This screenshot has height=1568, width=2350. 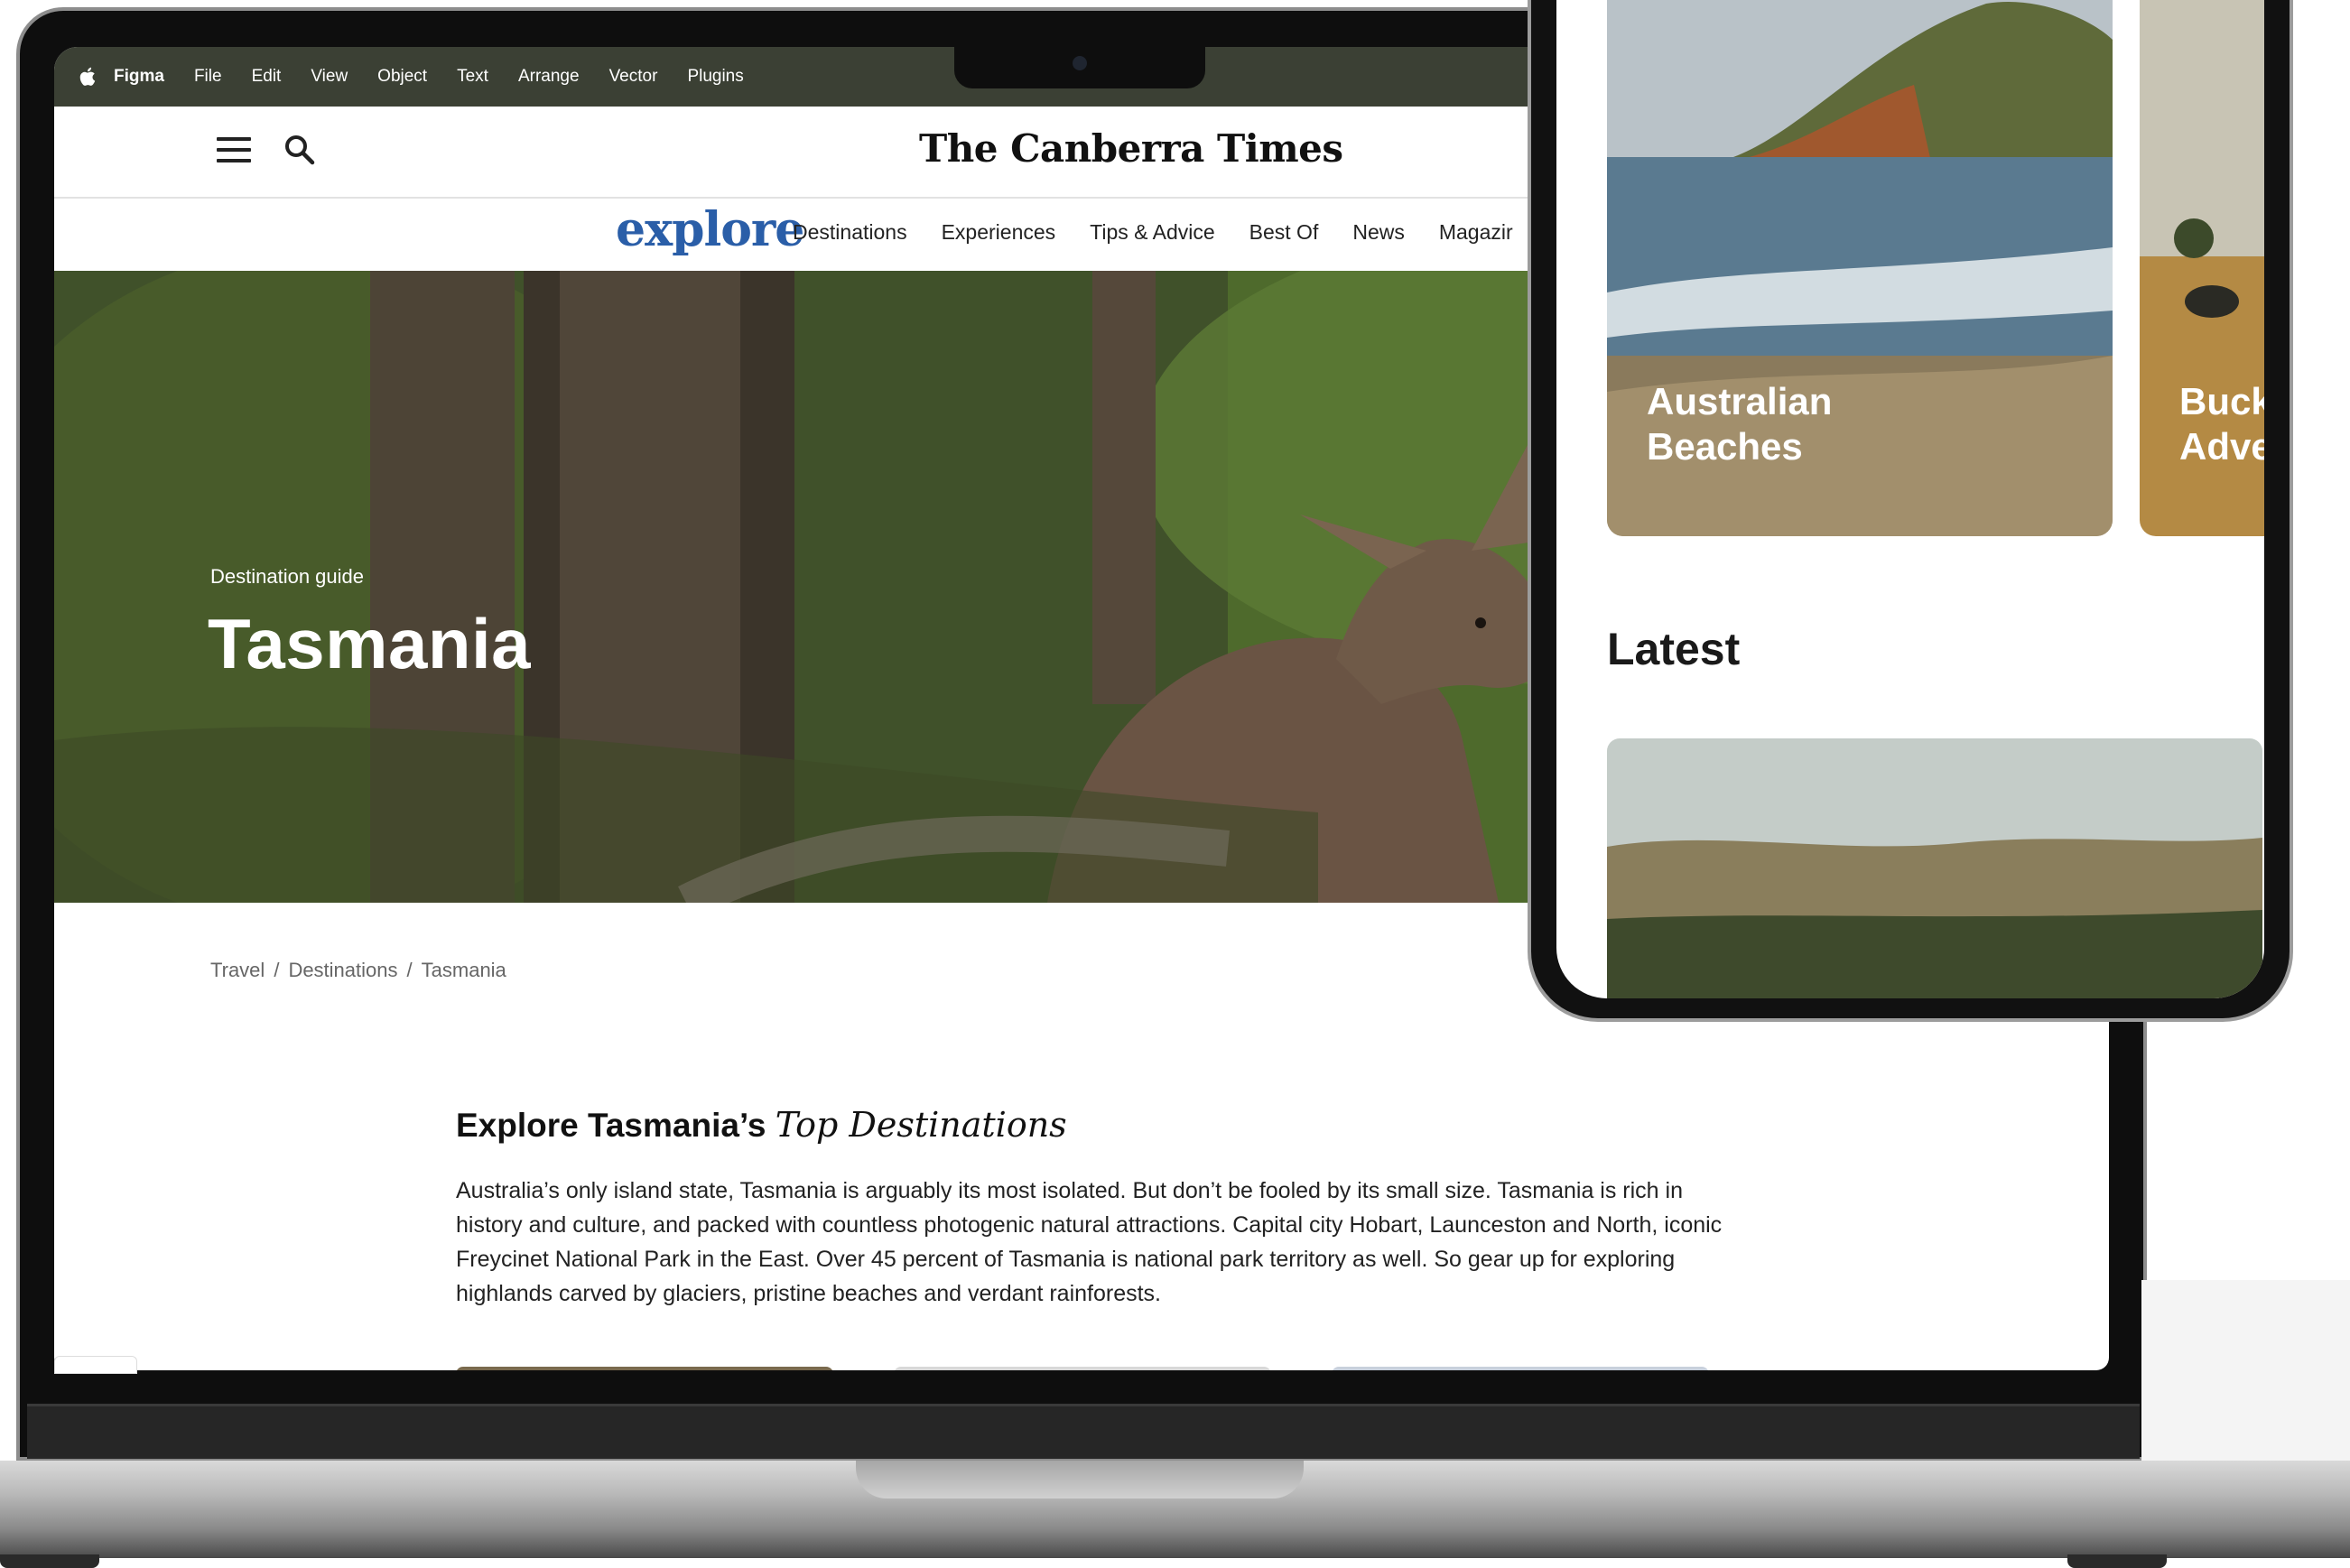 What do you see at coordinates (95, 1365) in the screenshot?
I see `scroll-tab` at bounding box center [95, 1365].